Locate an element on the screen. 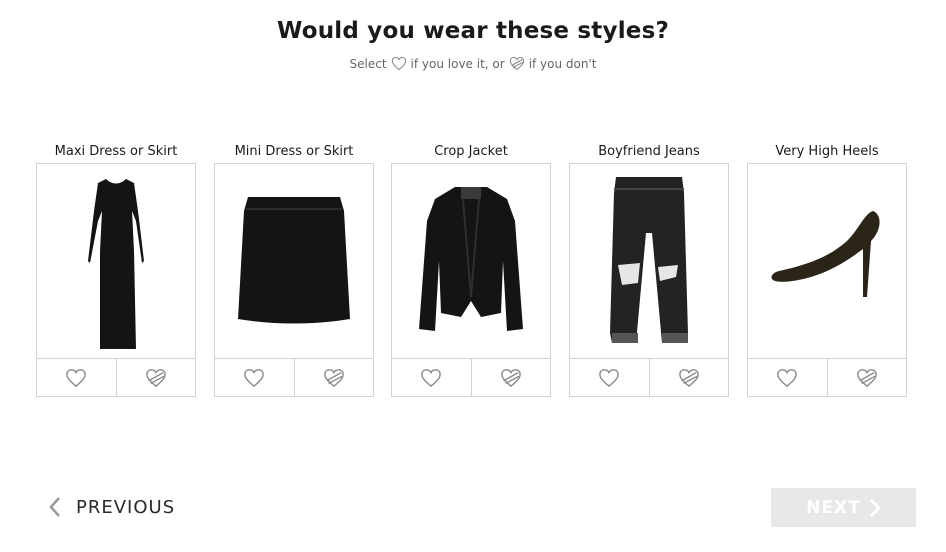 The height and width of the screenshot is (552, 946). next-label: NEXT is located at coordinates (833, 507).